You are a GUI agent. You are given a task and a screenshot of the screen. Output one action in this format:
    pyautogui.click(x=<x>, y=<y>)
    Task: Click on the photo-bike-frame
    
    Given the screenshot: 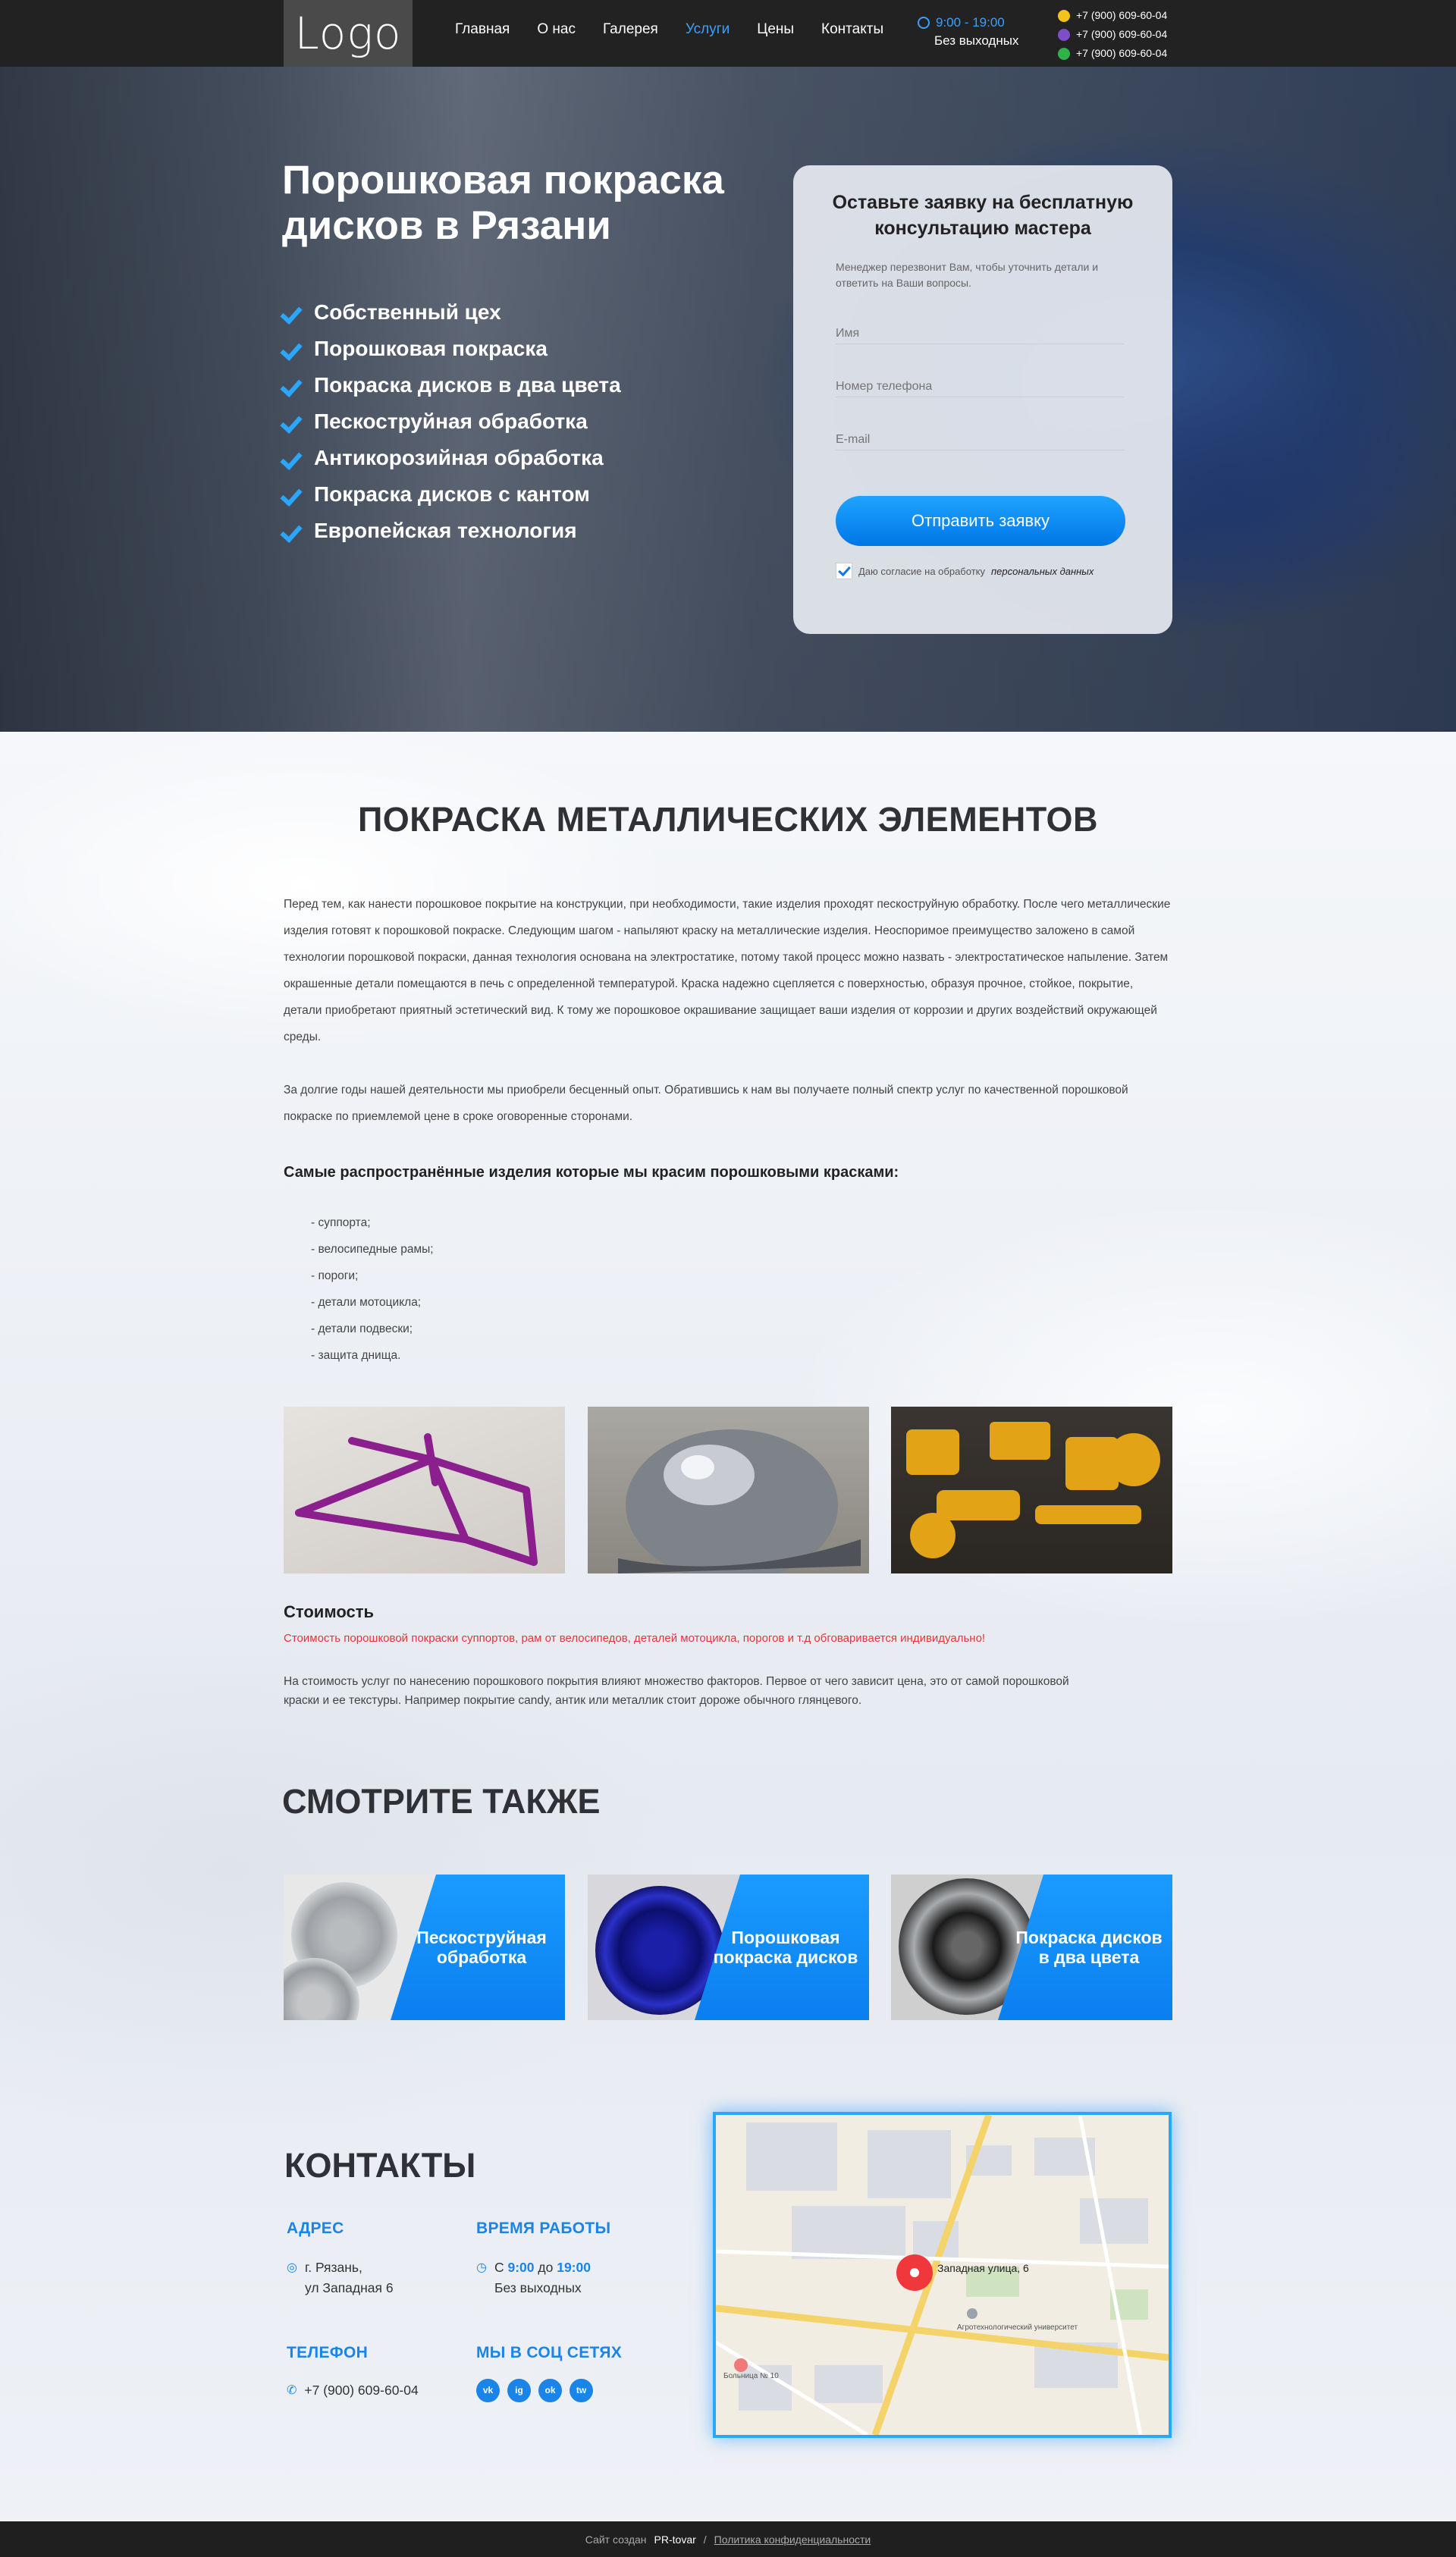 What is the action you would take?
    pyautogui.click(x=424, y=1490)
    